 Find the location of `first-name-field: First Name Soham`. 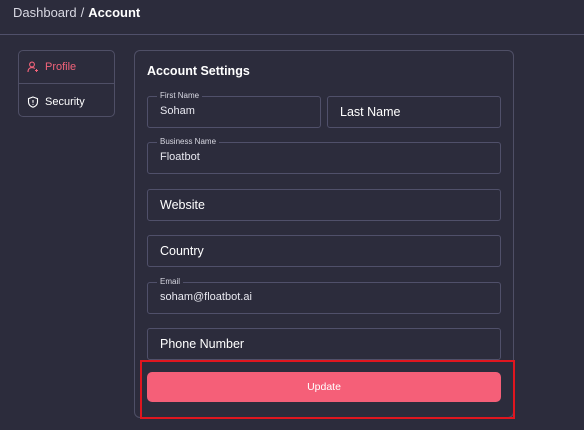

first-name-field: First Name Soham is located at coordinates (234, 109).